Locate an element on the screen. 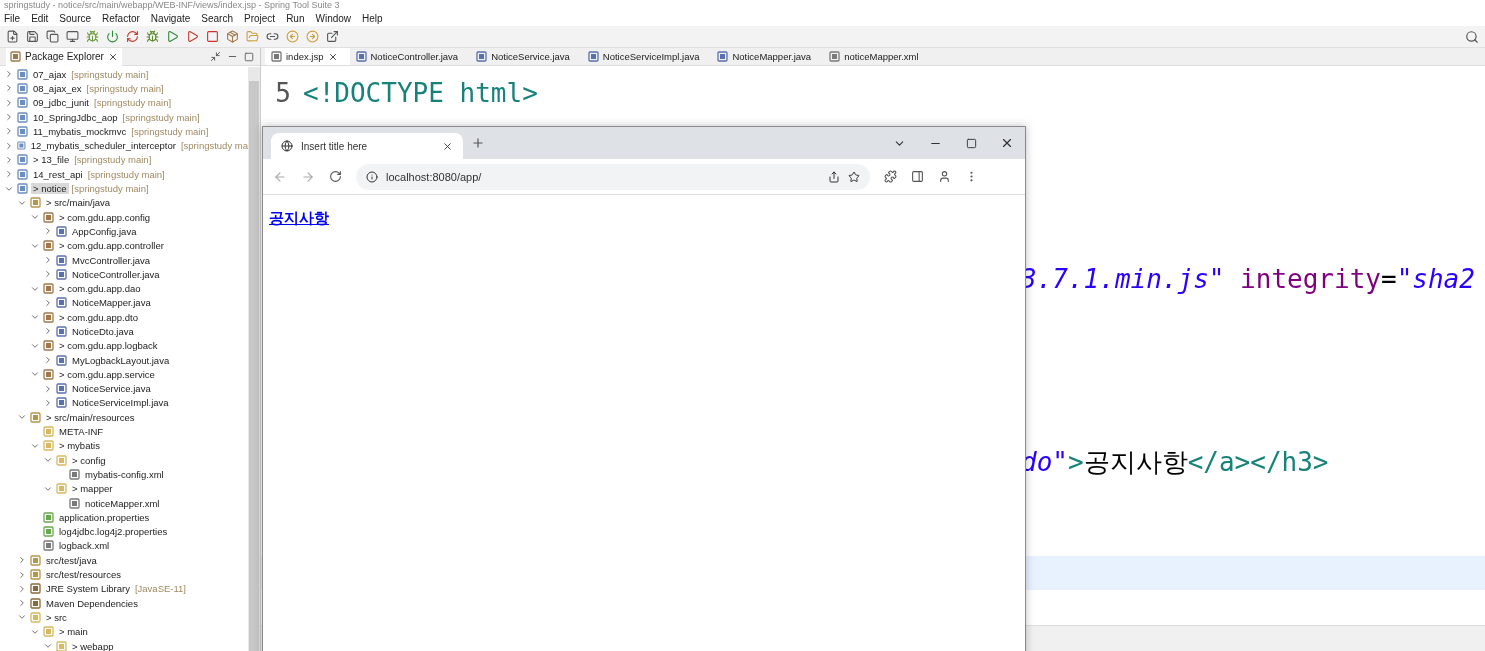 The height and width of the screenshot is (651, 1485). menu-item: Run is located at coordinates (295, 18).